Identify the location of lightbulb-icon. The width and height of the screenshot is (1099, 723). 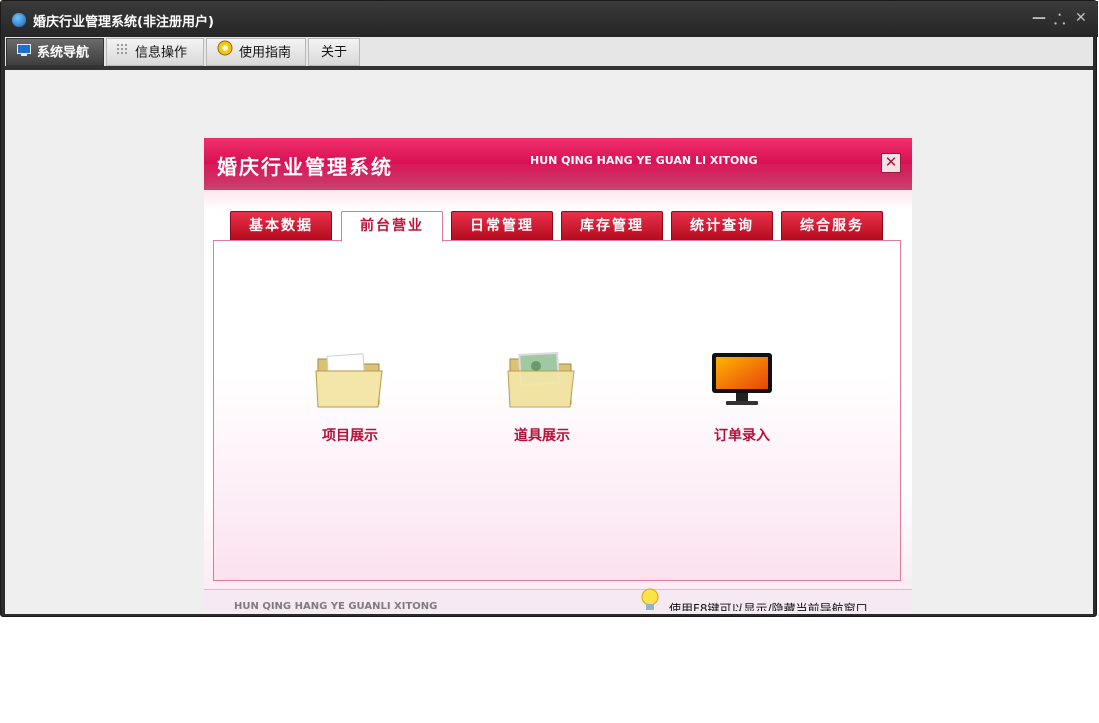
(650, 599).